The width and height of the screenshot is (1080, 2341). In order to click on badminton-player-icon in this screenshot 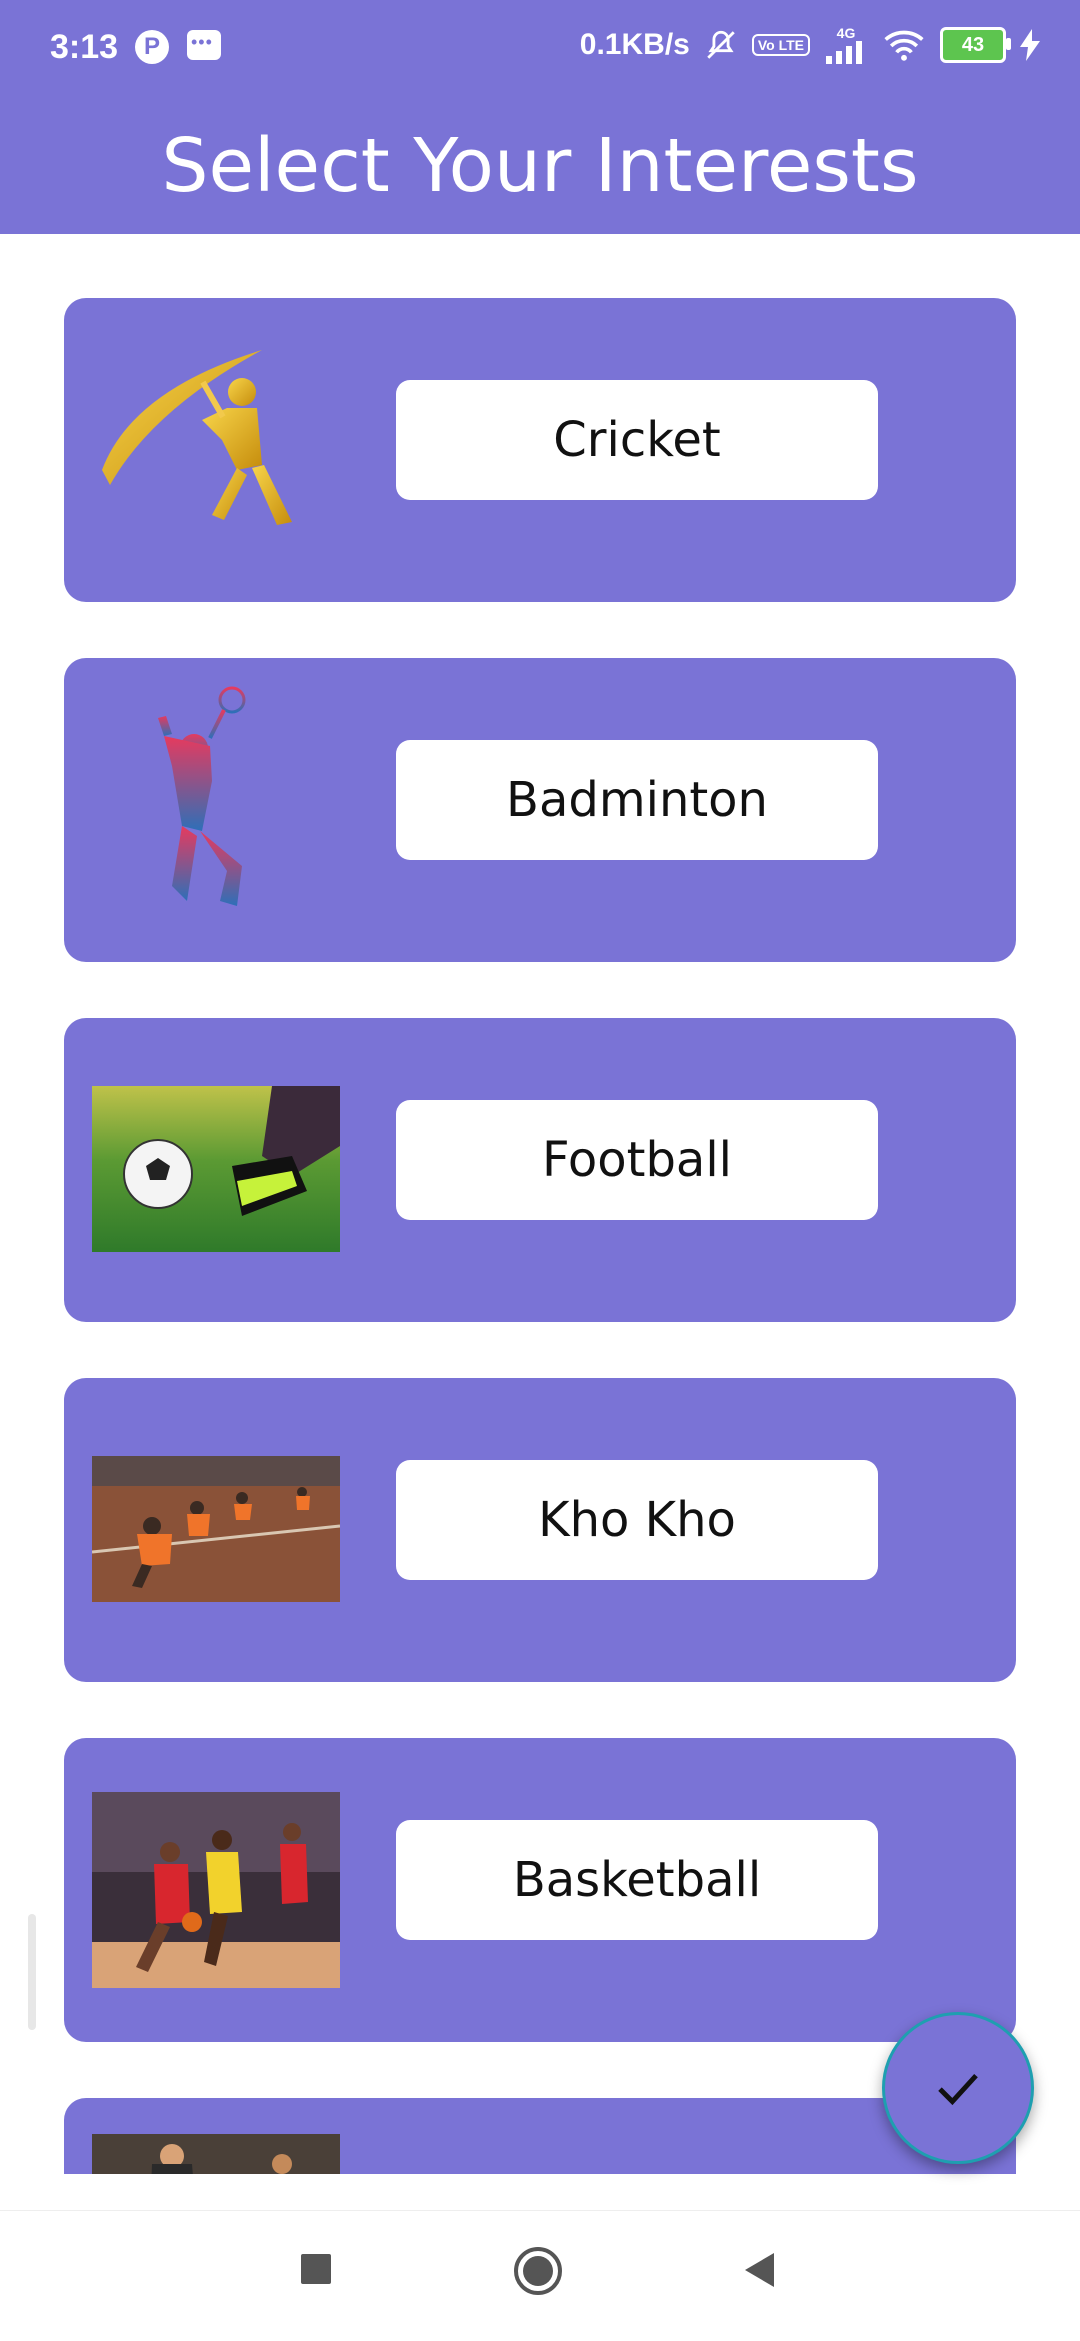, I will do `click(202, 796)`.